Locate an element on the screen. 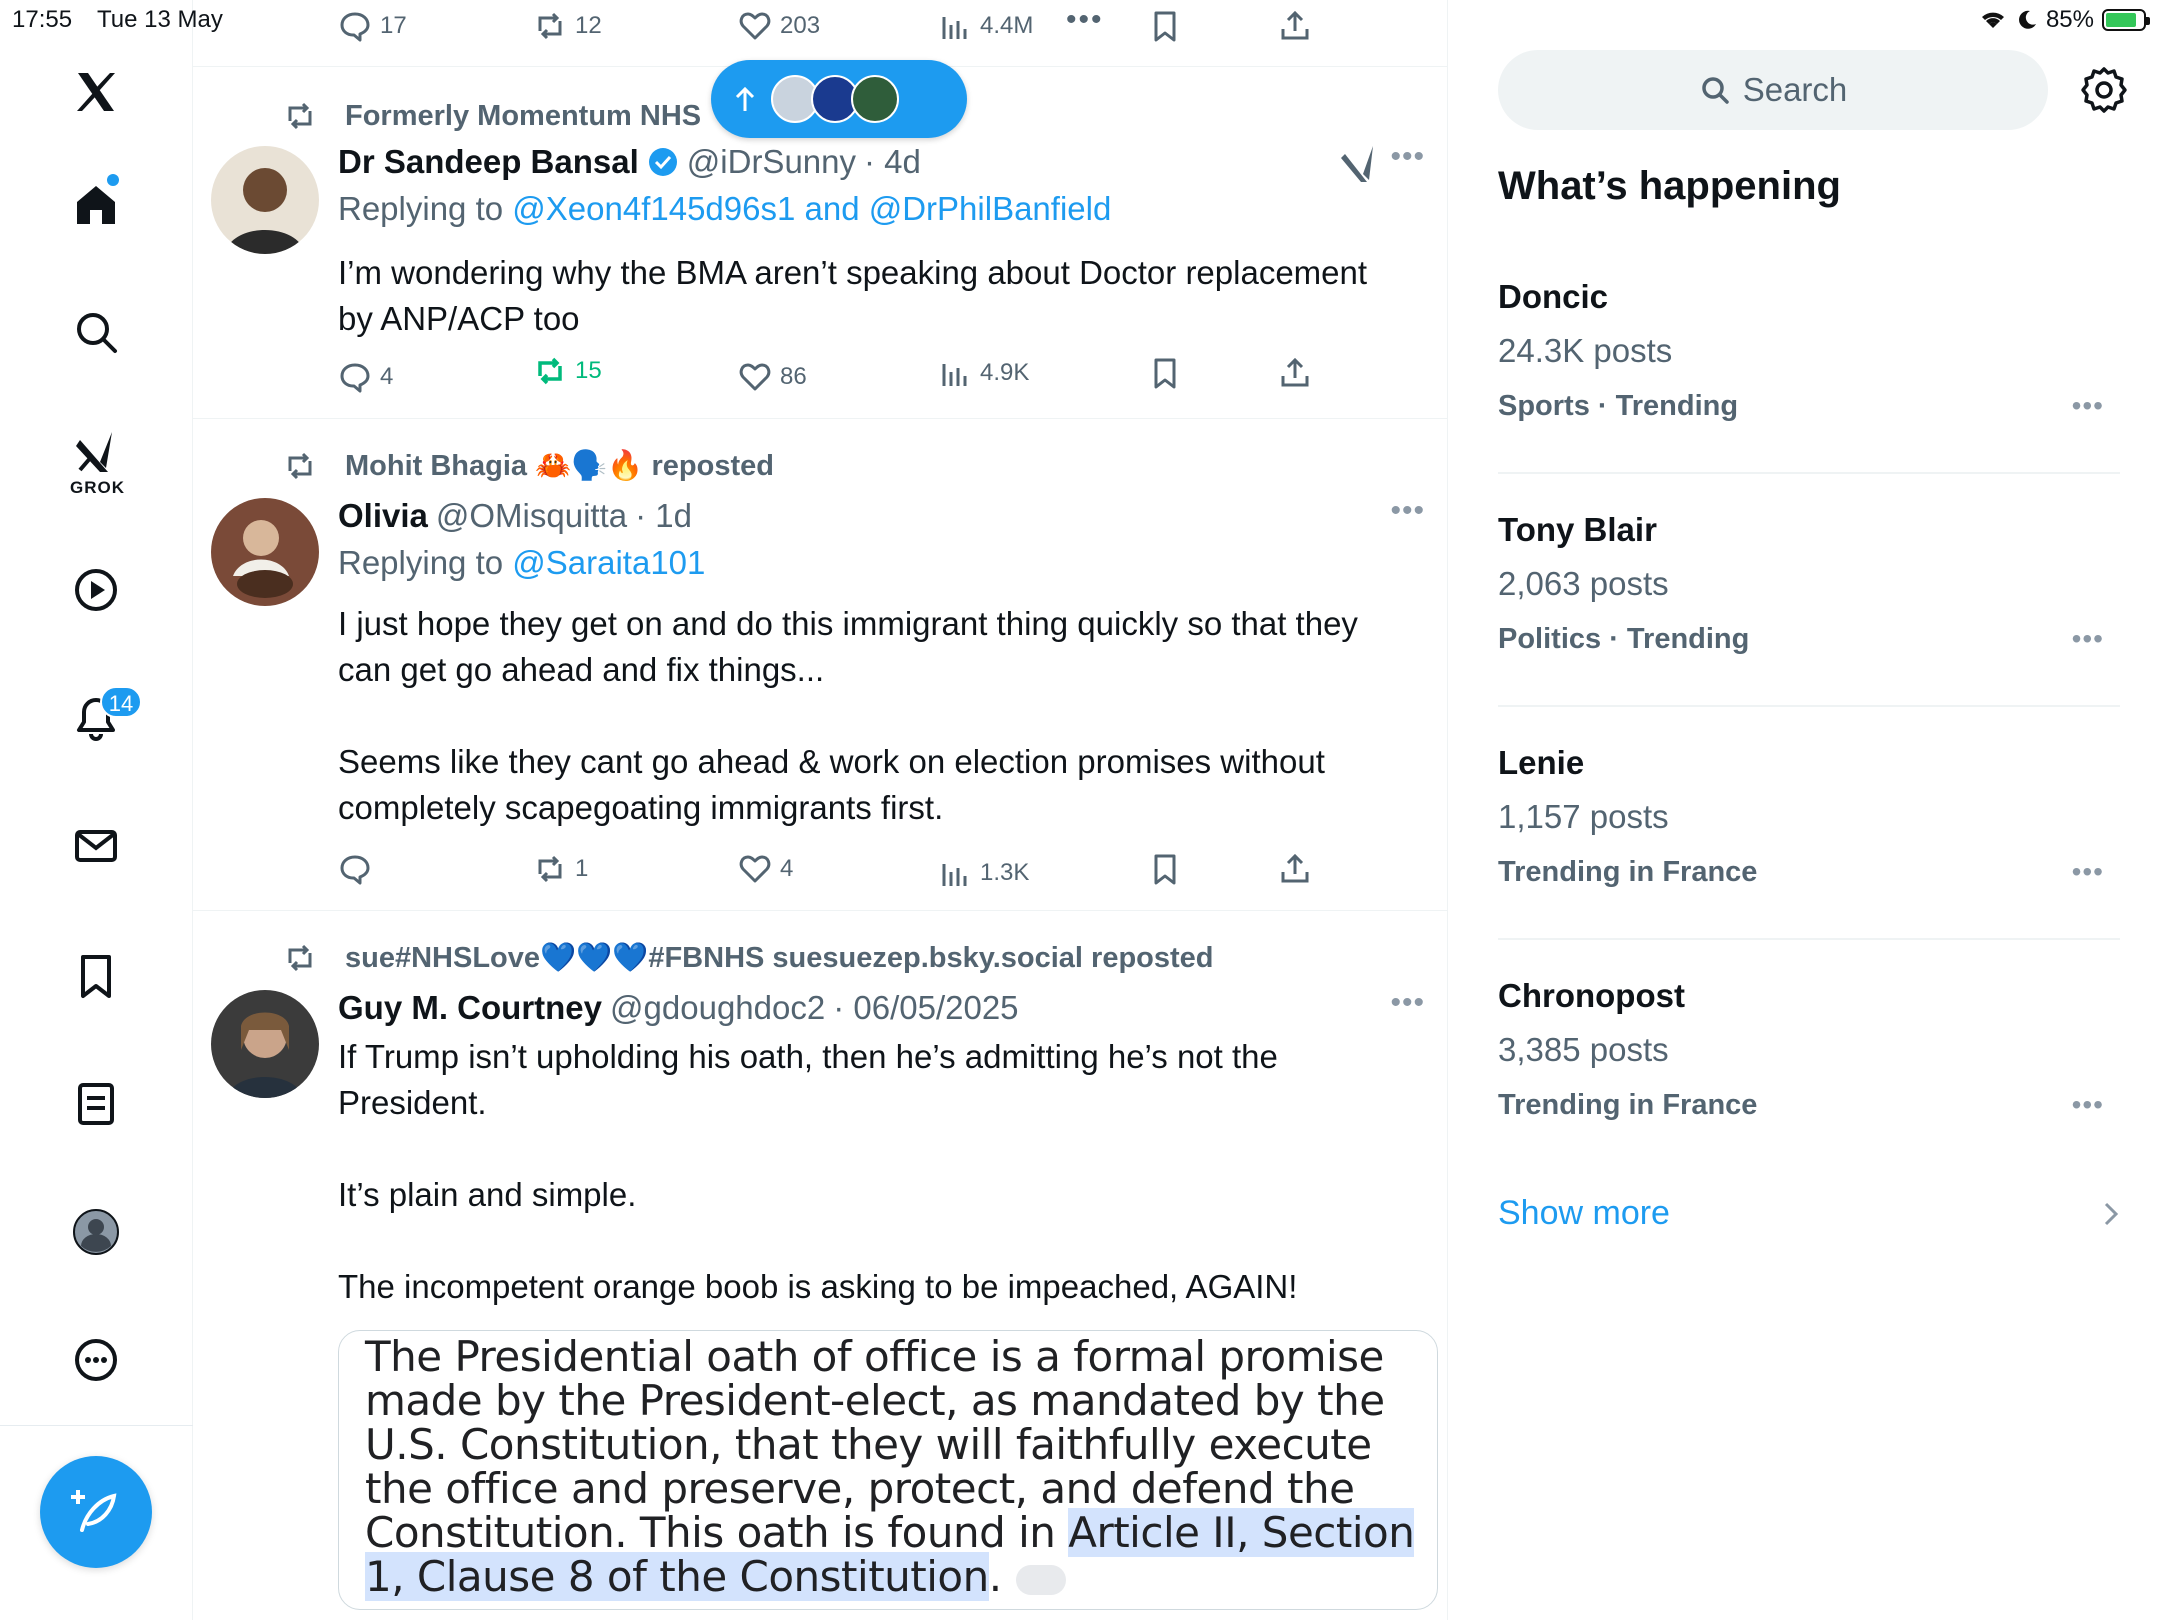  like-count: 4 is located at coordinates (787, 868).